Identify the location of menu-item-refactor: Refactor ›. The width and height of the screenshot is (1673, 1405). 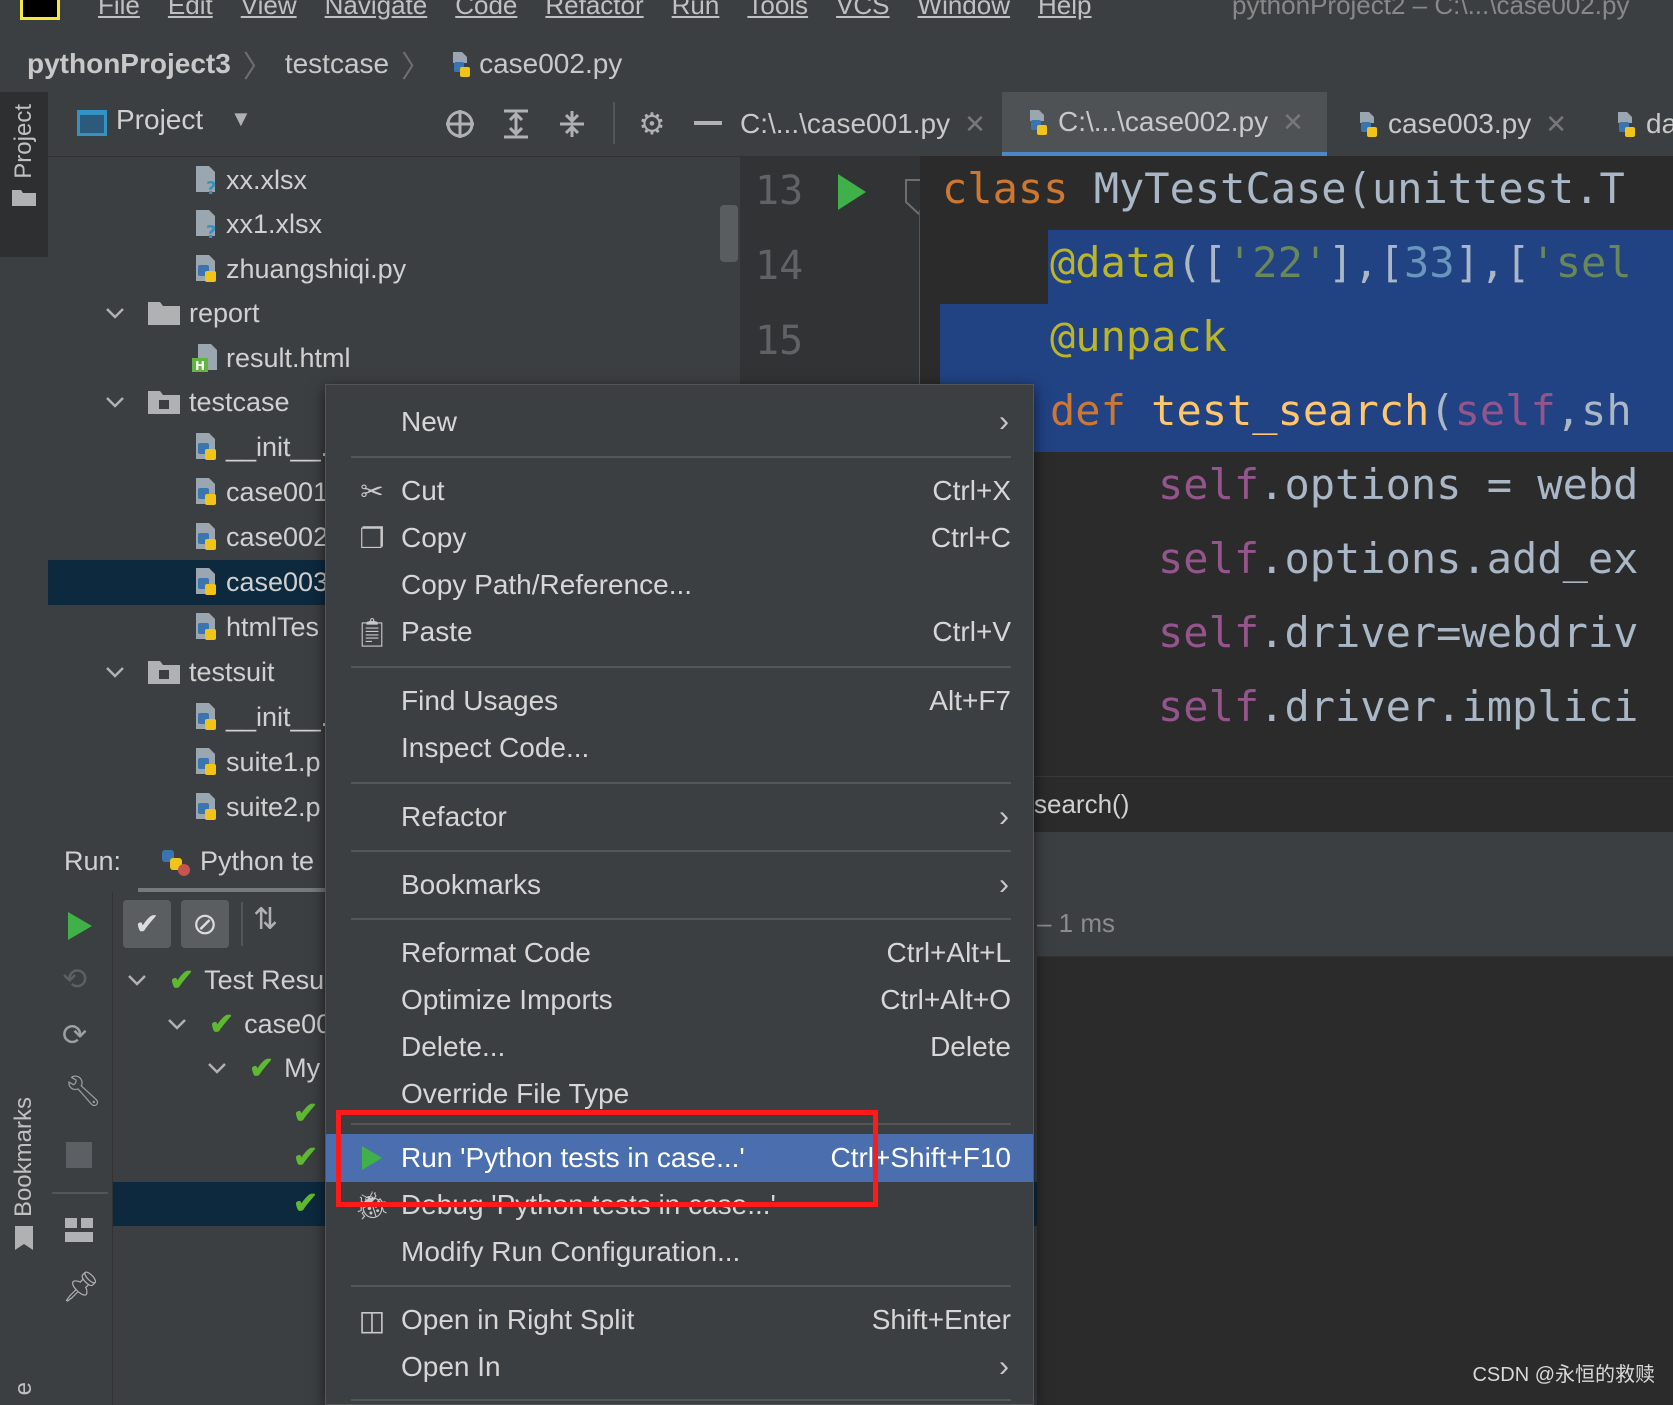
(679, 817).